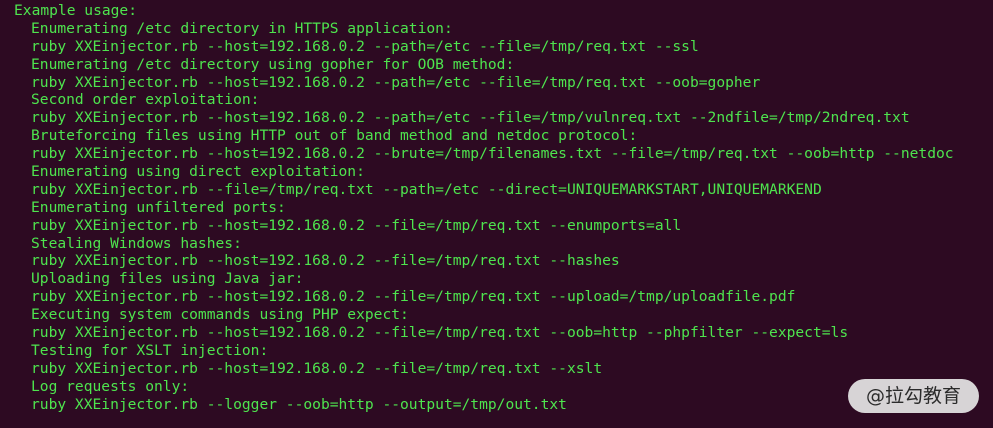 Image resolution: width=993 pixels, height=428 pixels. What do you see at coordinates (913, 396) in the screenshot?
I see `watermark-badge: @拉勾教育` at bounding box center [913, 396].